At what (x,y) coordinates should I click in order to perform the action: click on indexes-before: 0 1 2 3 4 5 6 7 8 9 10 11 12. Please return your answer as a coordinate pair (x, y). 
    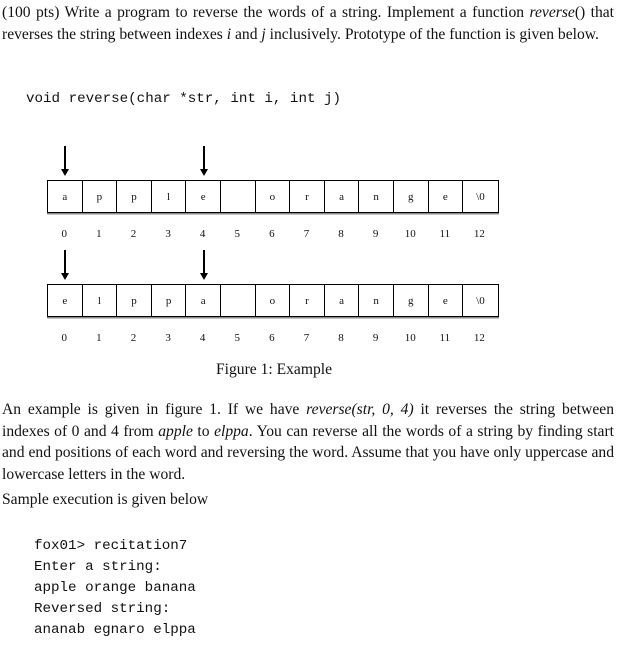
    Looking at the image, I should click on (272, 234).